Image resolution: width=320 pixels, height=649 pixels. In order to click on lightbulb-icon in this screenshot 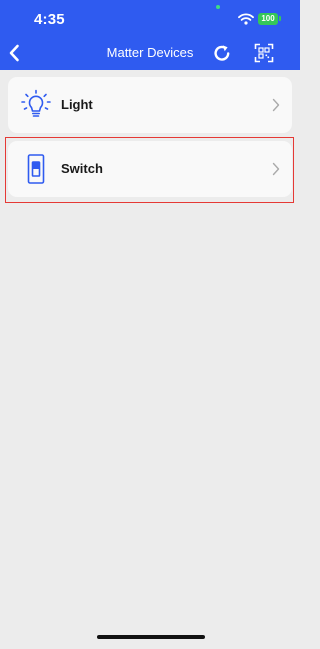, I will do `click(36, 105)`.